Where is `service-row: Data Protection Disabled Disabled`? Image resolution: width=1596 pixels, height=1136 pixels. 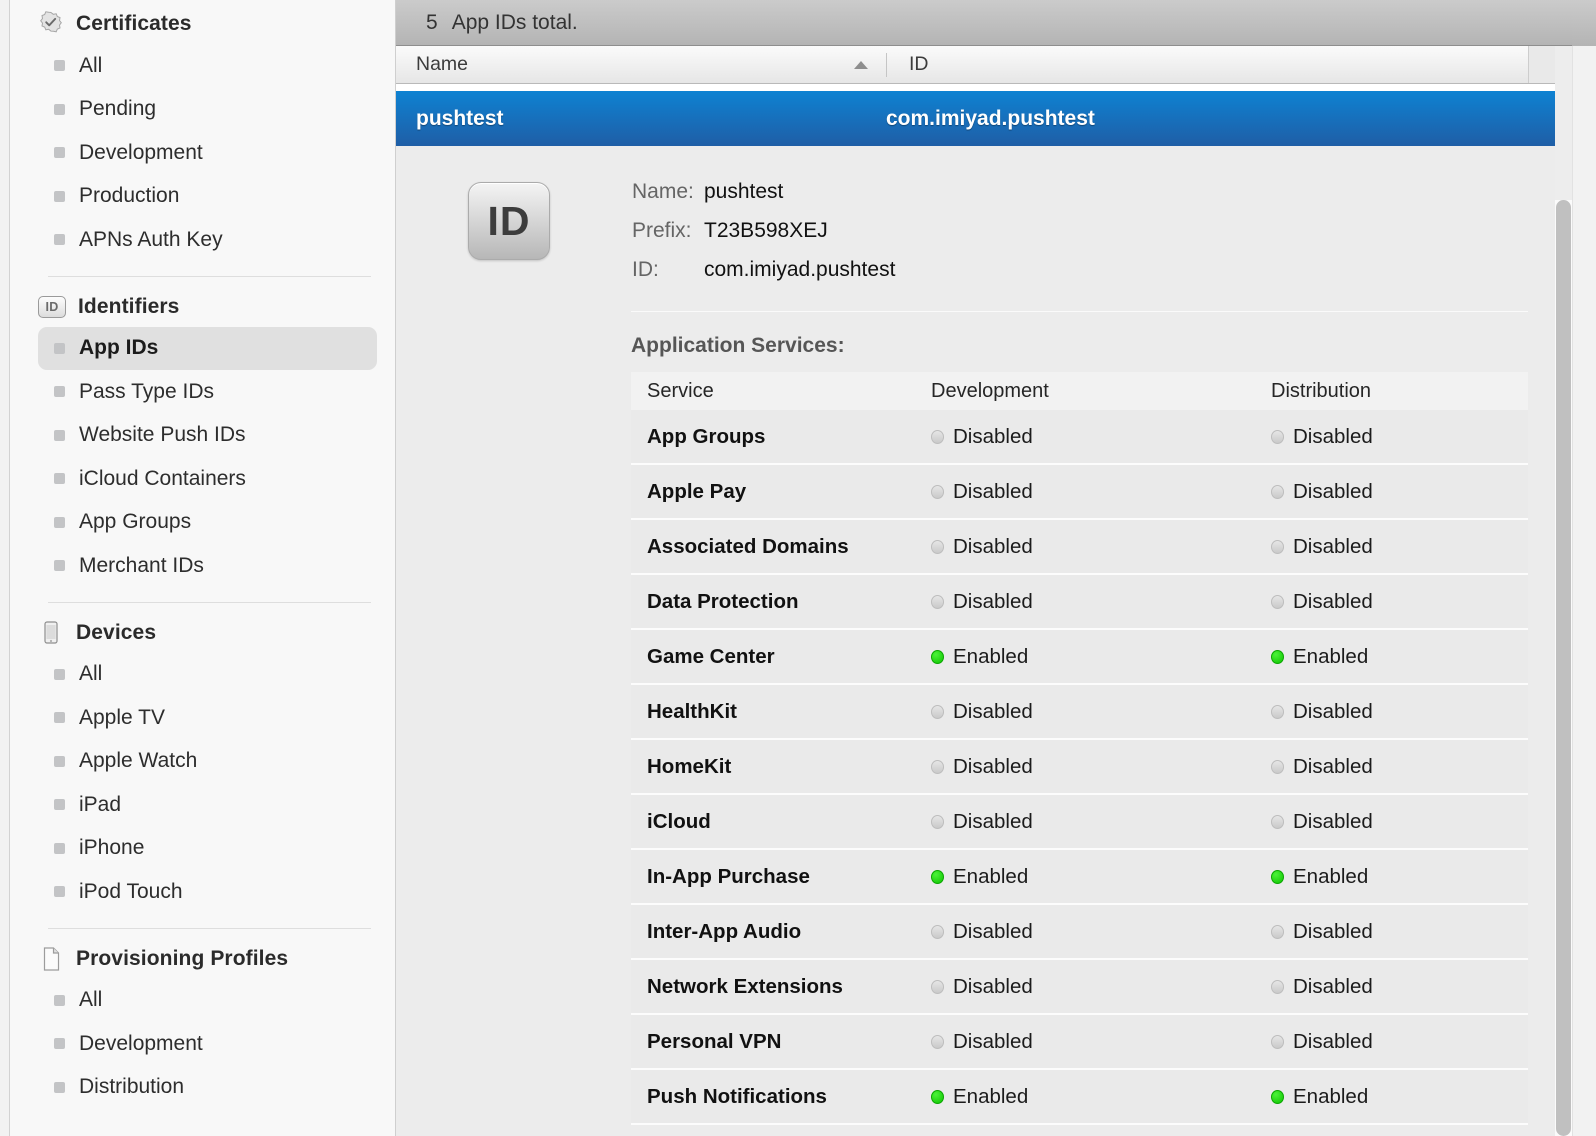 service-row: Data Protection Disabled Disabled is located at coordinates (1079, 602).